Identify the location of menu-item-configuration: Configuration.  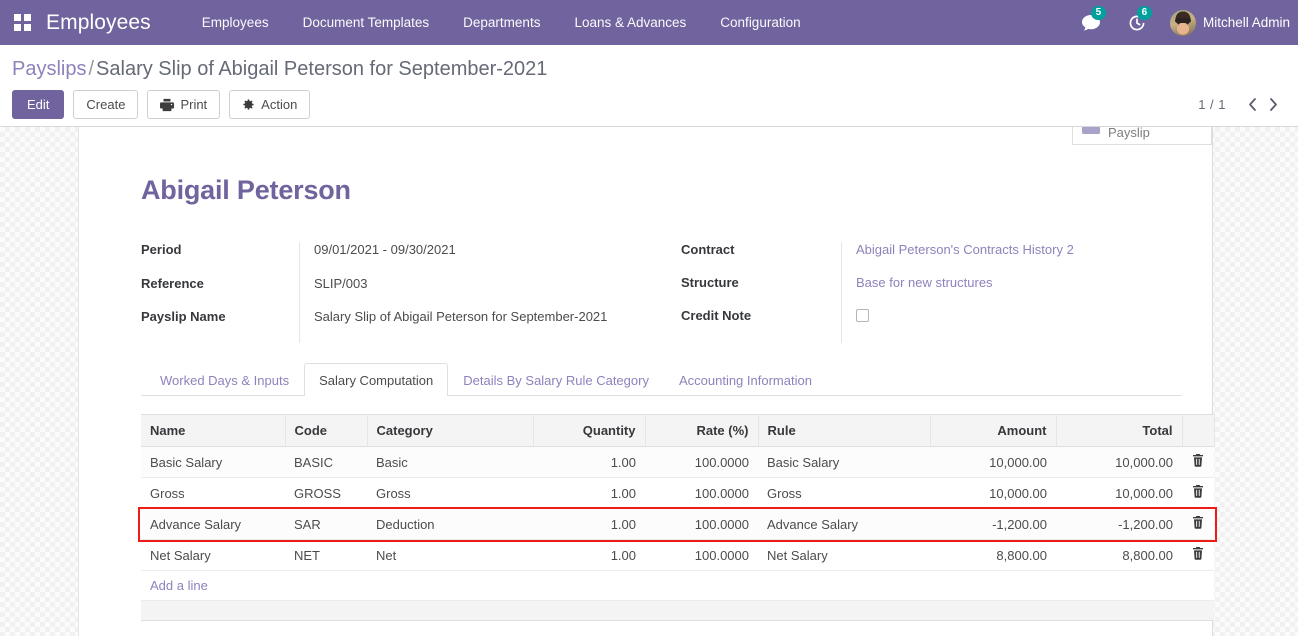
(760, 22).